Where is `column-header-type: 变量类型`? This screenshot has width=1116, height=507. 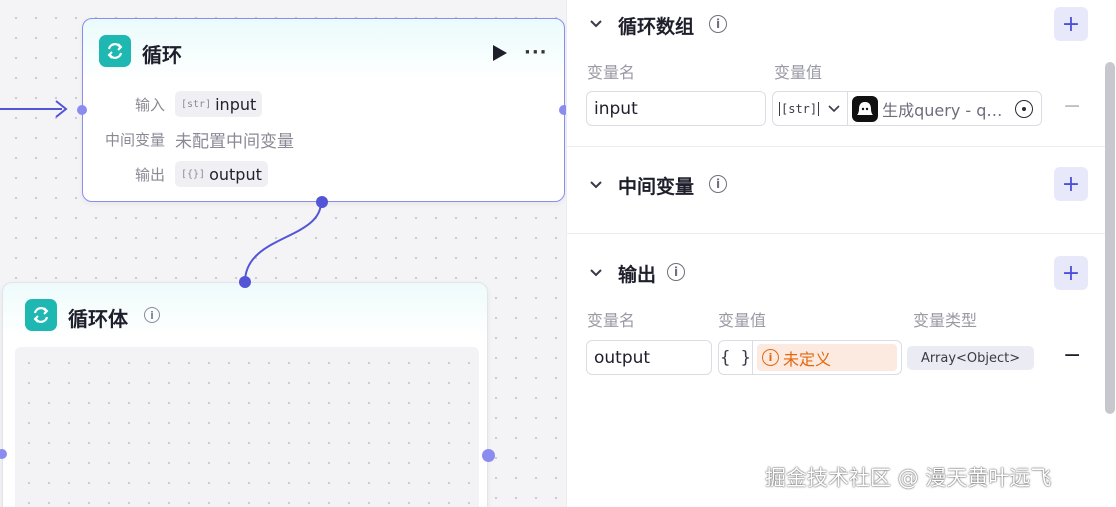
column-header-type: 变量类型 is located at coordinates (945, 320).